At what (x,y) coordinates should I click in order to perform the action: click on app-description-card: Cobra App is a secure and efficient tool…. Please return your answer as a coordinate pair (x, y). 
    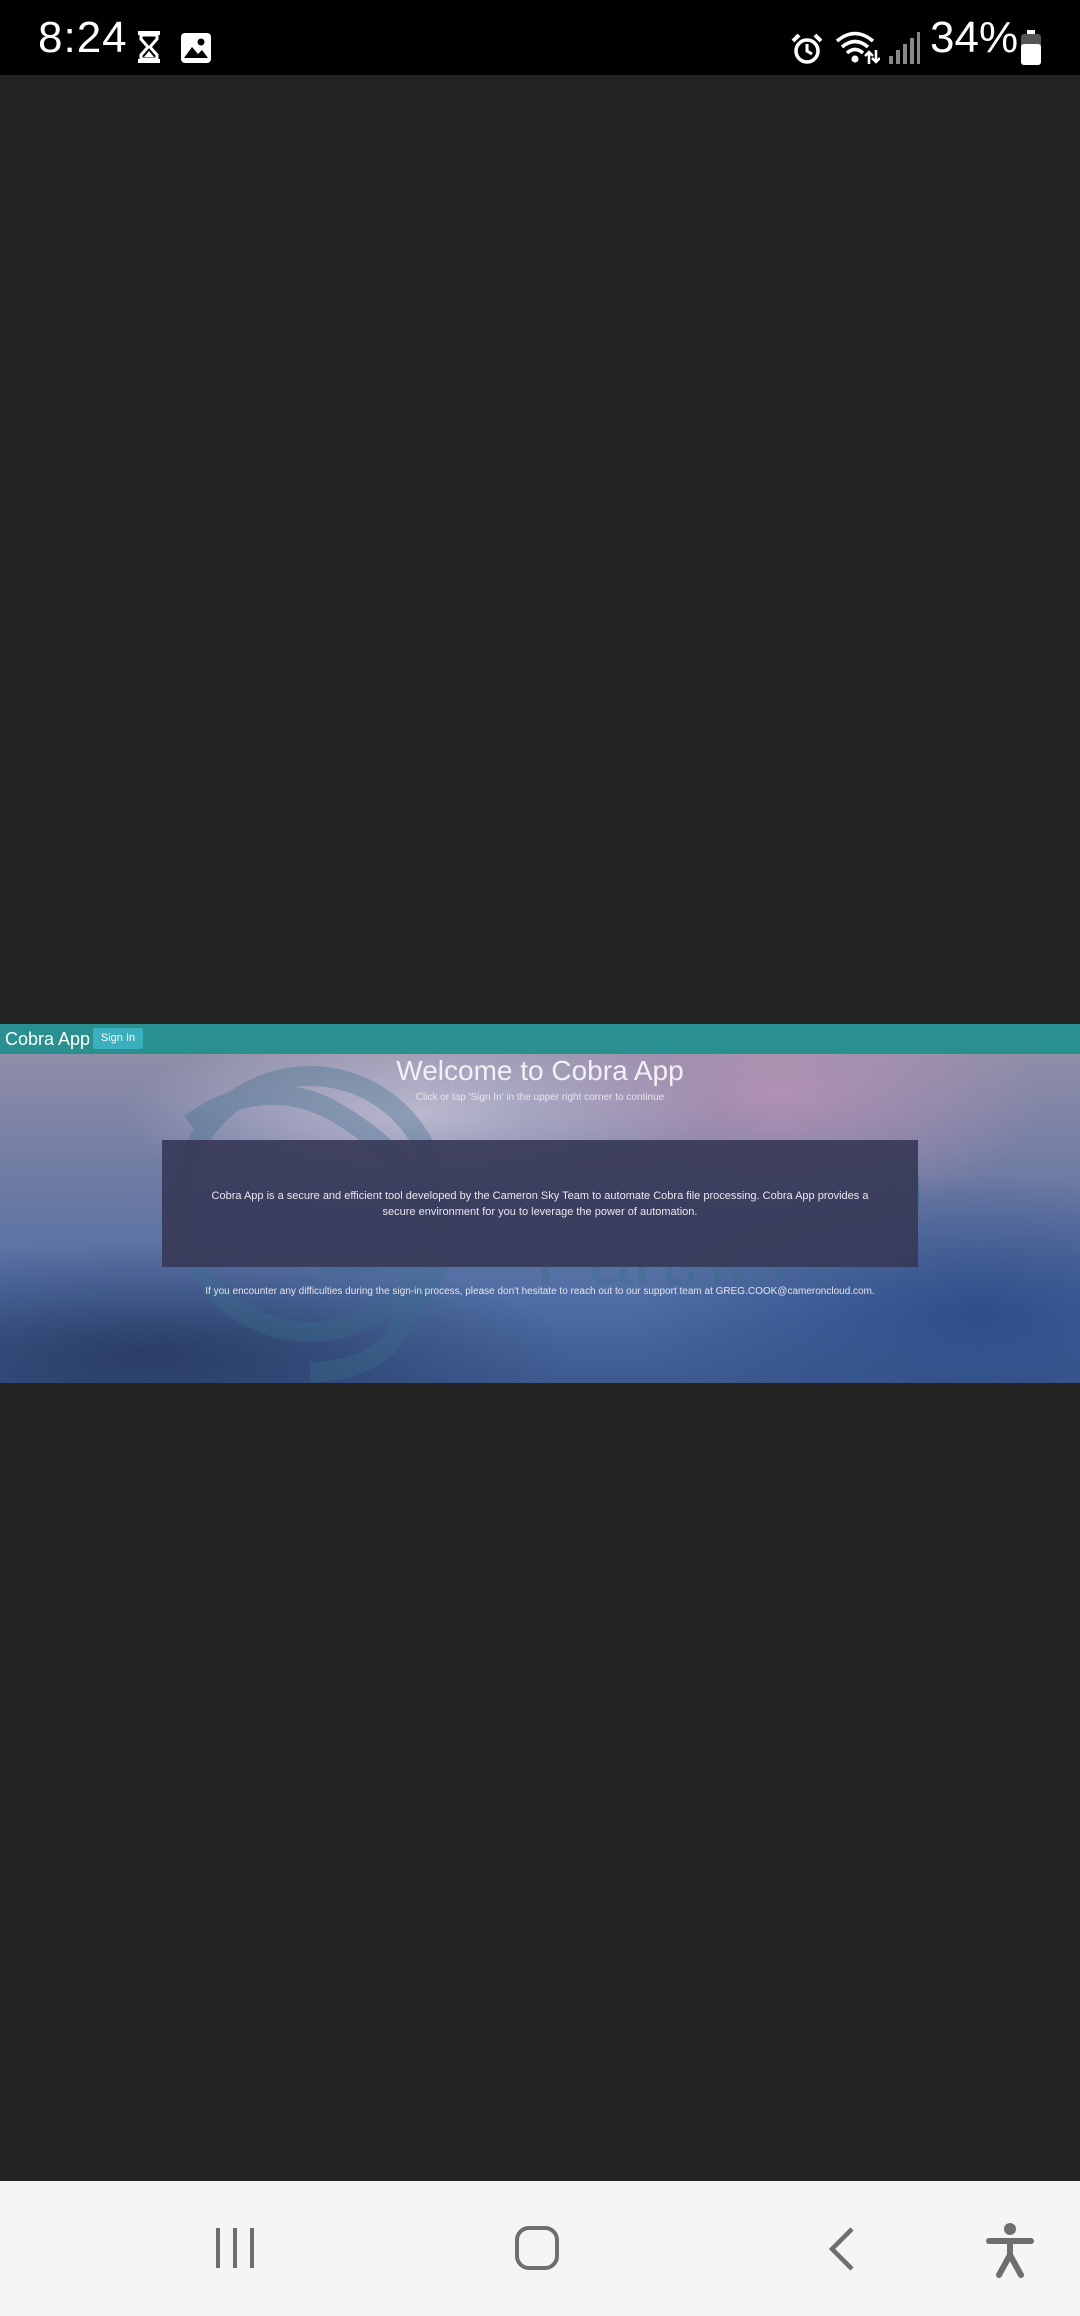
    Looking at the image, I should click on (540, 1203).